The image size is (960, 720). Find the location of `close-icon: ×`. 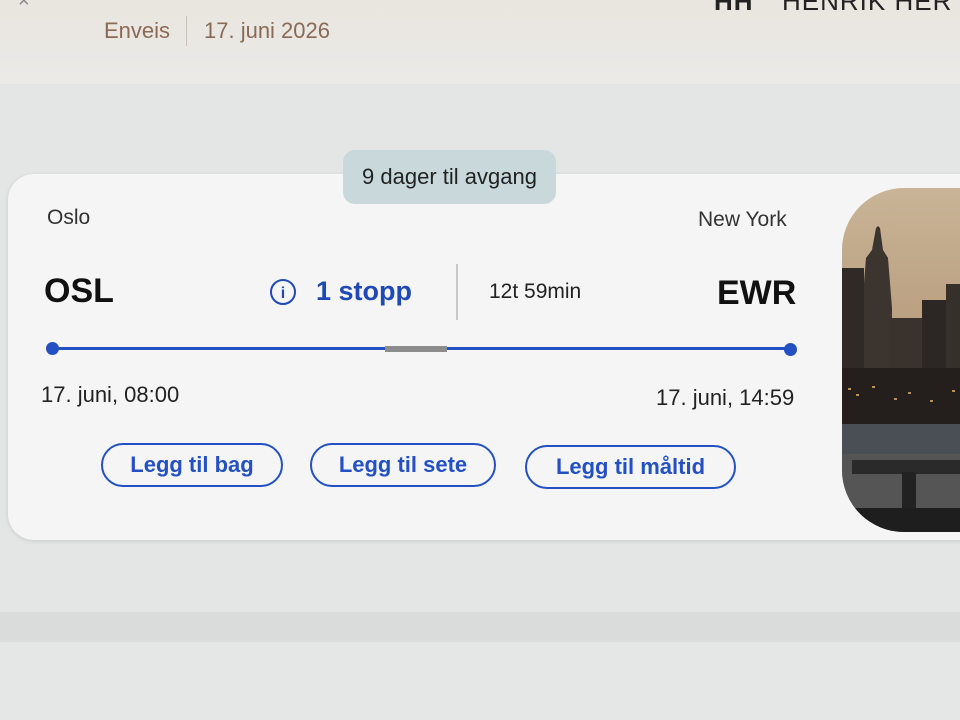

close-icon: × is located at coordinates (24, 6).